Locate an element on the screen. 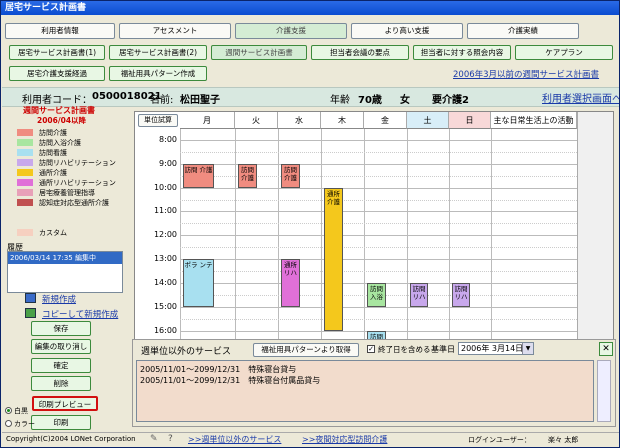  copy-doc-icon is located at coordinates (30, 313).